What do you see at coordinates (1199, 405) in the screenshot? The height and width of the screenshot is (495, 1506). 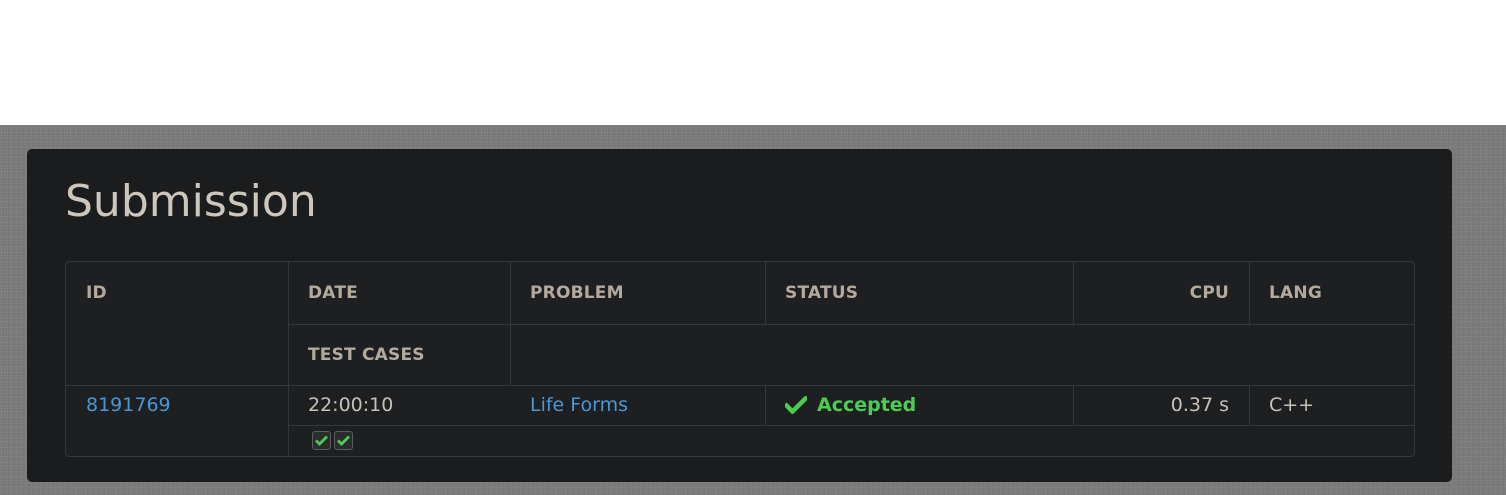 I see `cpu-time: 0.37 s` at bounding box center [1199, 405].